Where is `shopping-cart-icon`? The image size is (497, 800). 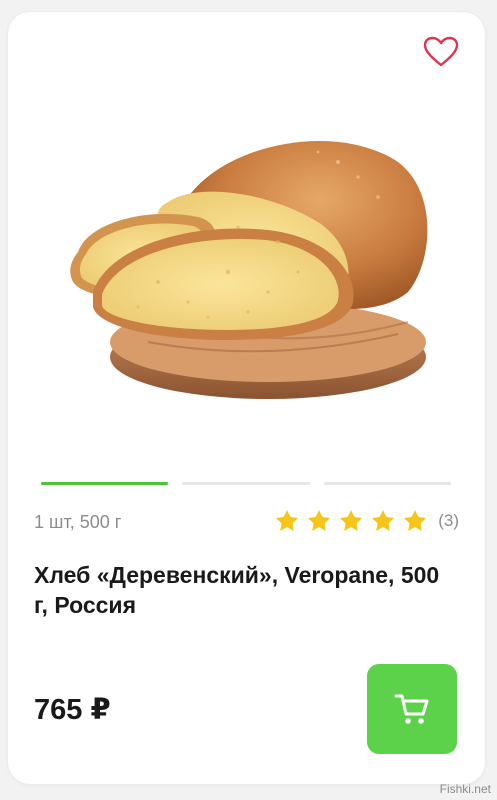 shopping-cart-icon is located at coordinates (411, 709).